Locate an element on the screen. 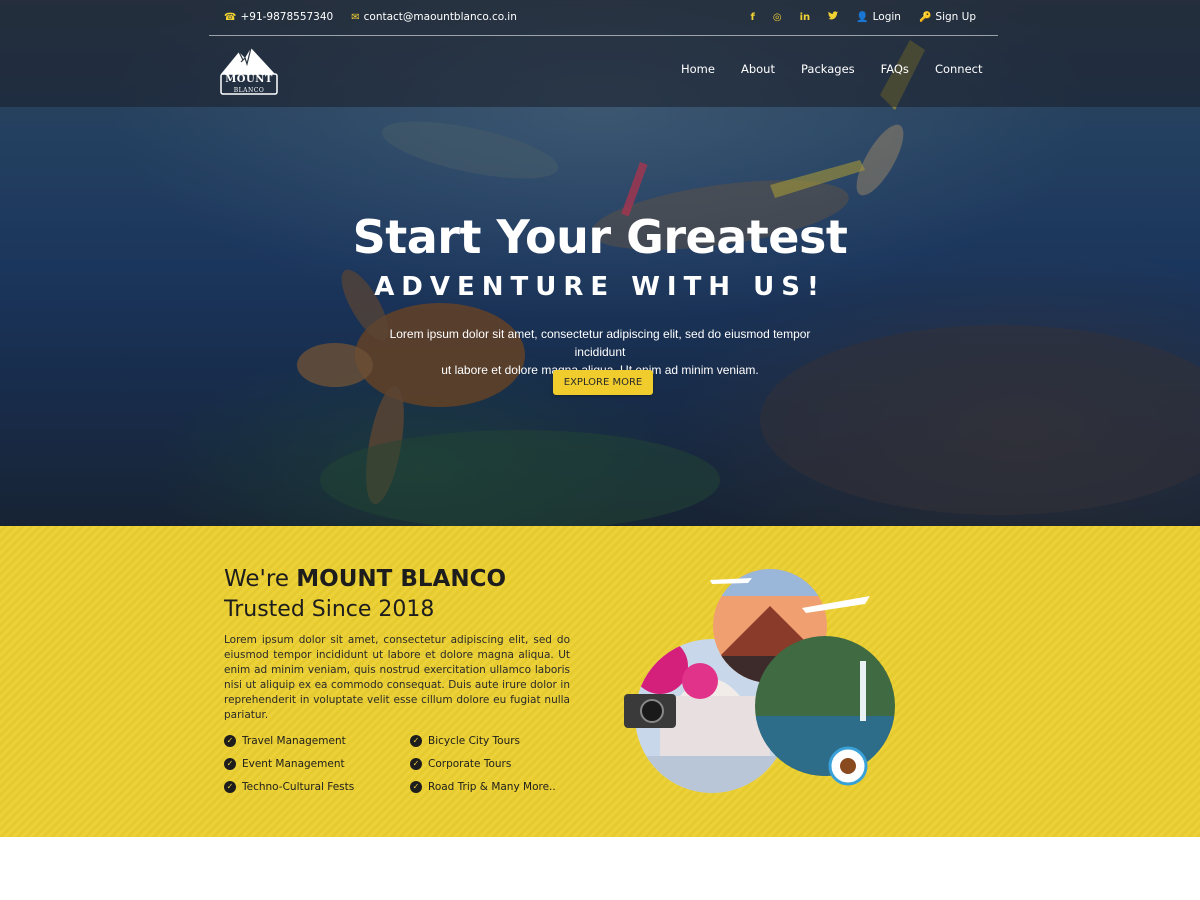 The image size is (1200, 900). facebook-icon: f is located at coordinates (753, 17).